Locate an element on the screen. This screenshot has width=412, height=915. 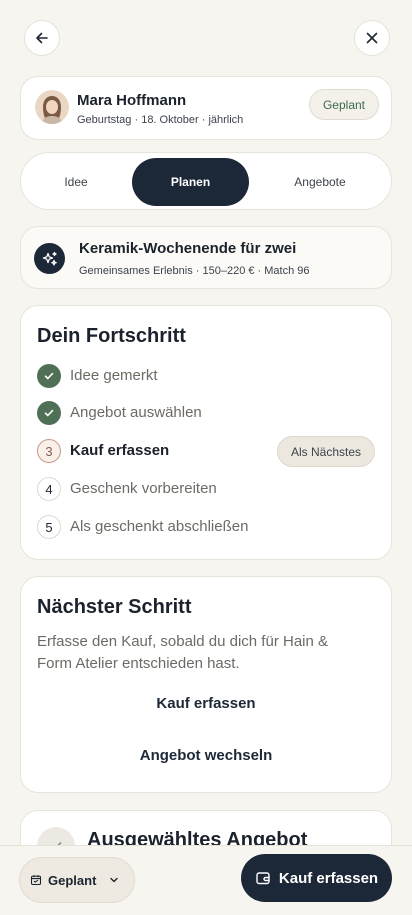
calendar-icon is located at coordinates (36, 880).